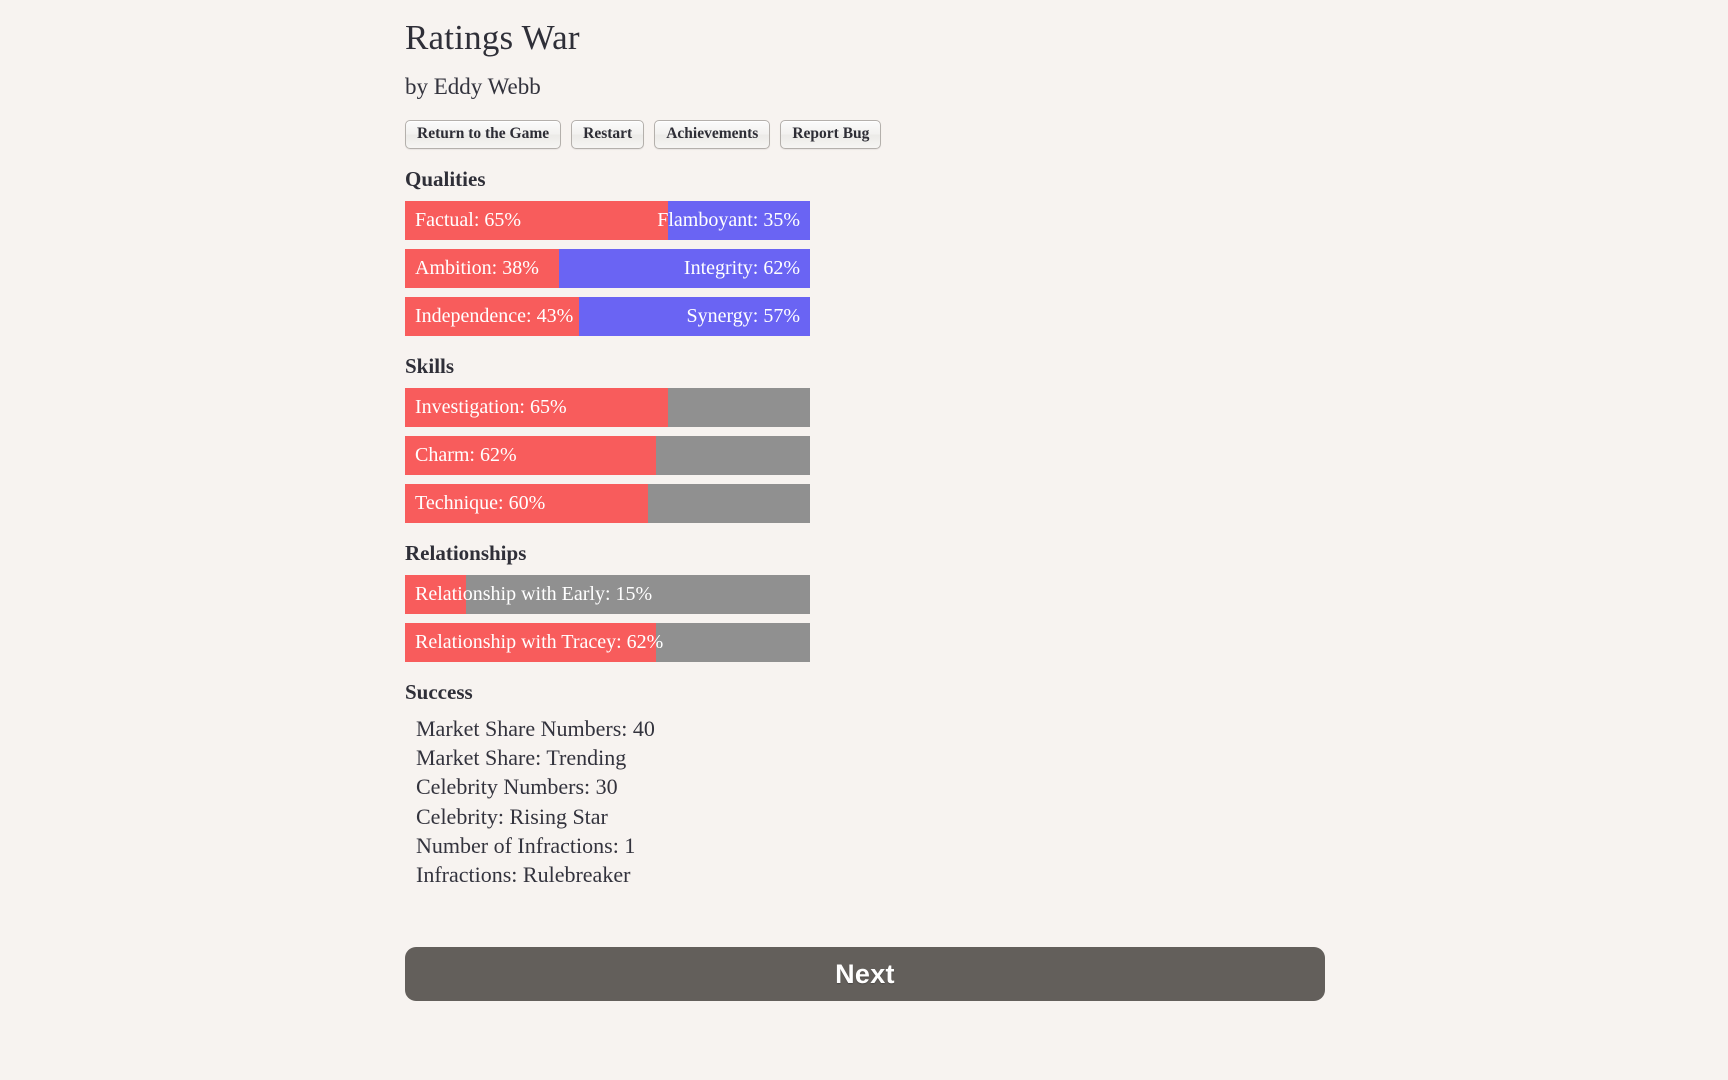  What do you see at coordinates (512, 816) in the screenshot?
I see `success-item: Celebrity: Rising Star` at bounding box center [512, 816].